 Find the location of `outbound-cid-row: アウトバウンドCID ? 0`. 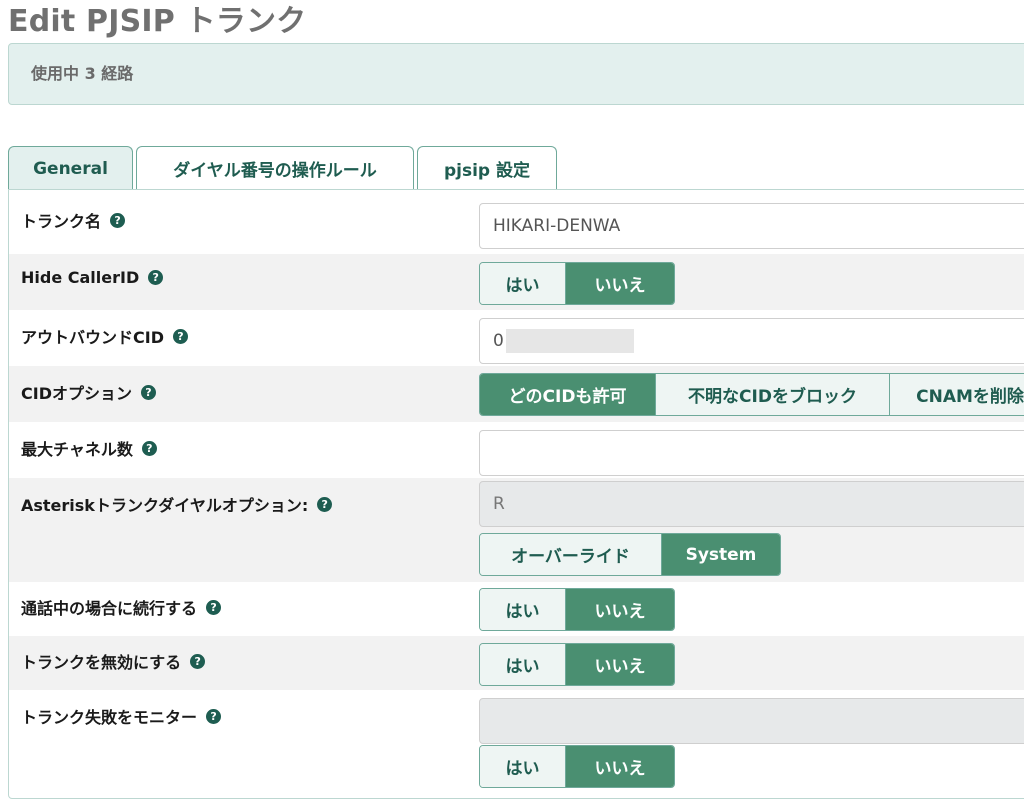

outbound-cid-row: アウトバウンドCID ? 0 is located at coordinates (516, 338).